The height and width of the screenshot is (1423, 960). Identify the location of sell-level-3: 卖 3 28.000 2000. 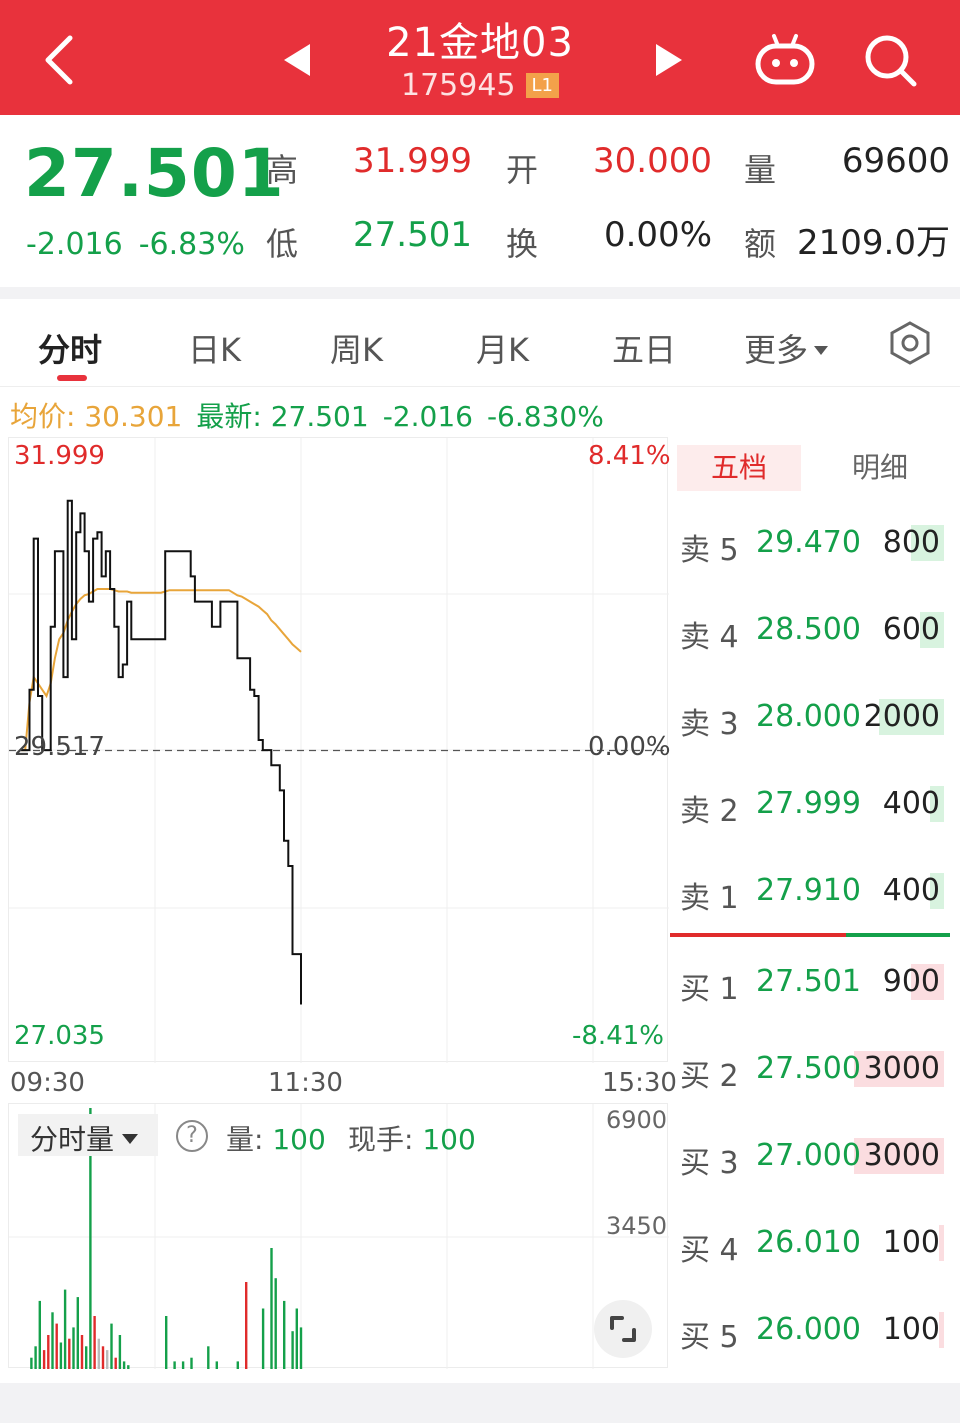
(808, 718).